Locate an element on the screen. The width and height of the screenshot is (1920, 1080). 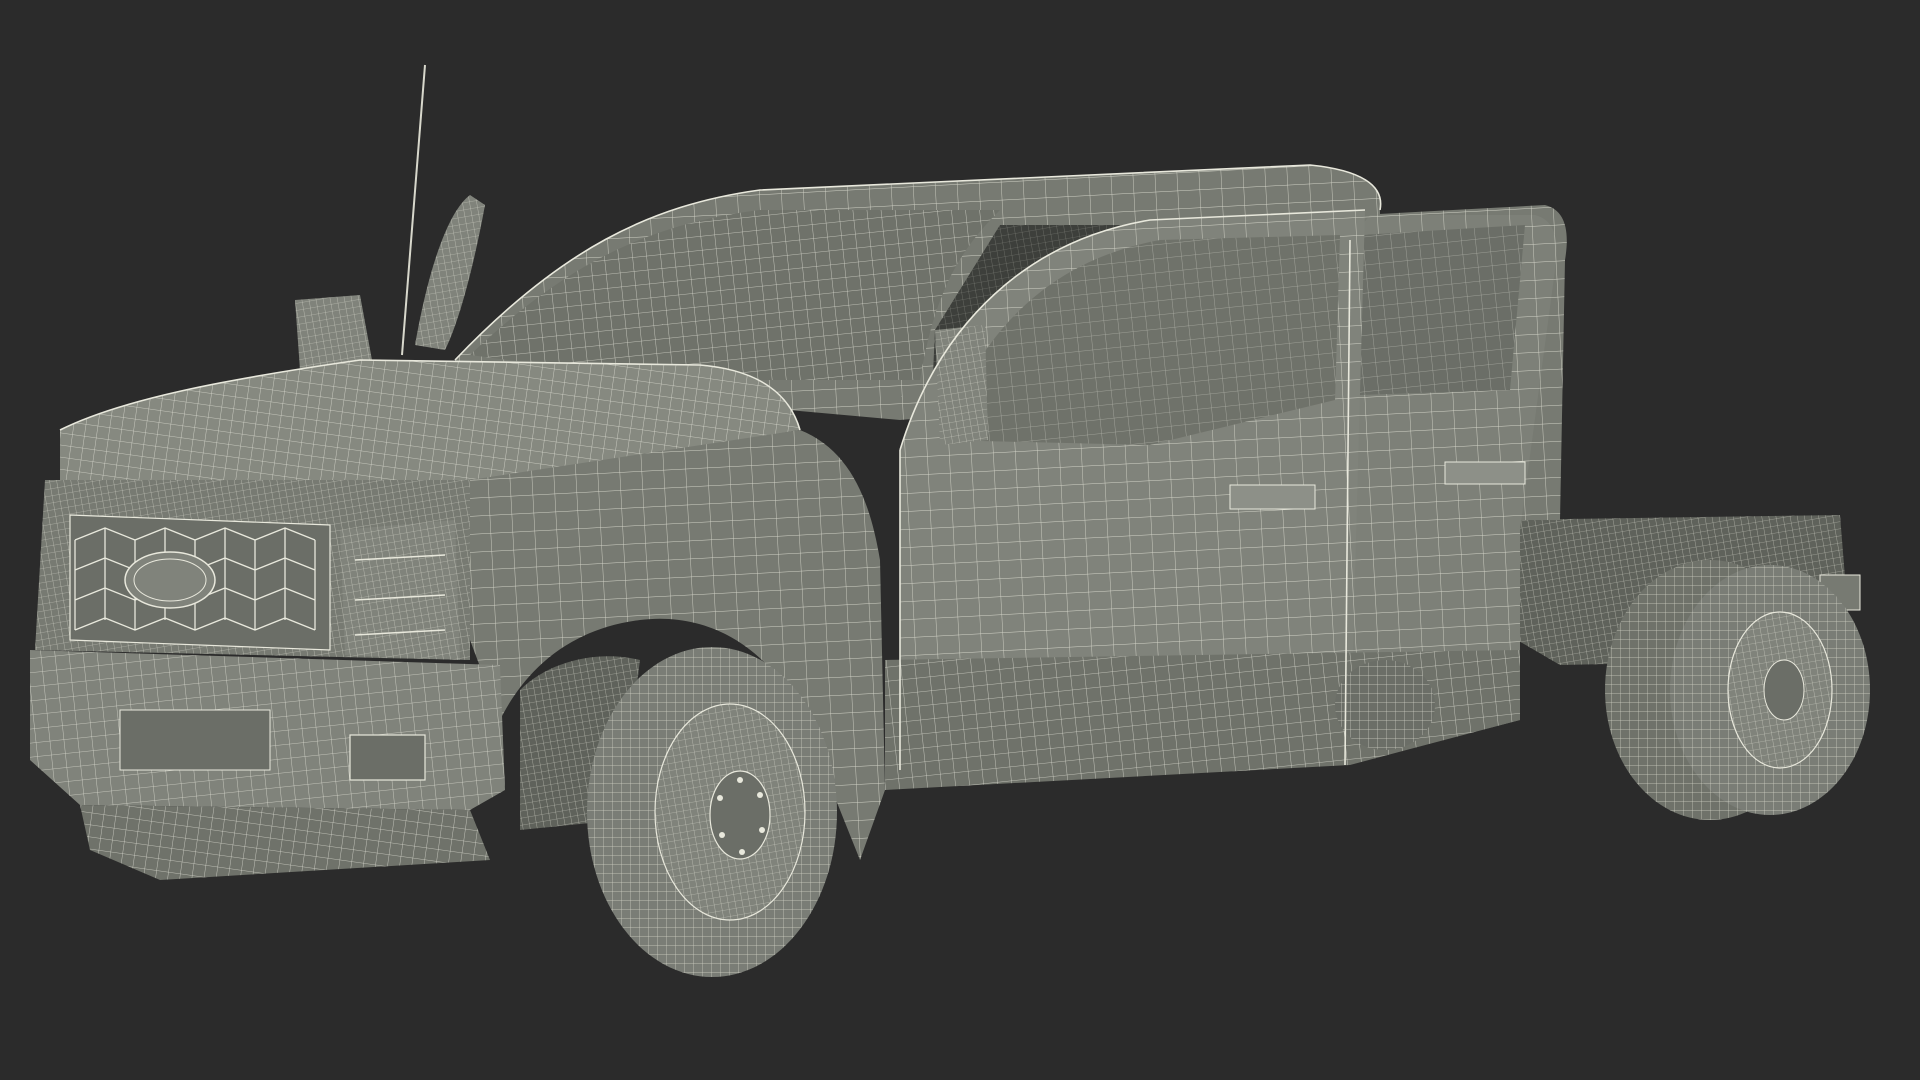
grille is located at coordinates (200, 582).